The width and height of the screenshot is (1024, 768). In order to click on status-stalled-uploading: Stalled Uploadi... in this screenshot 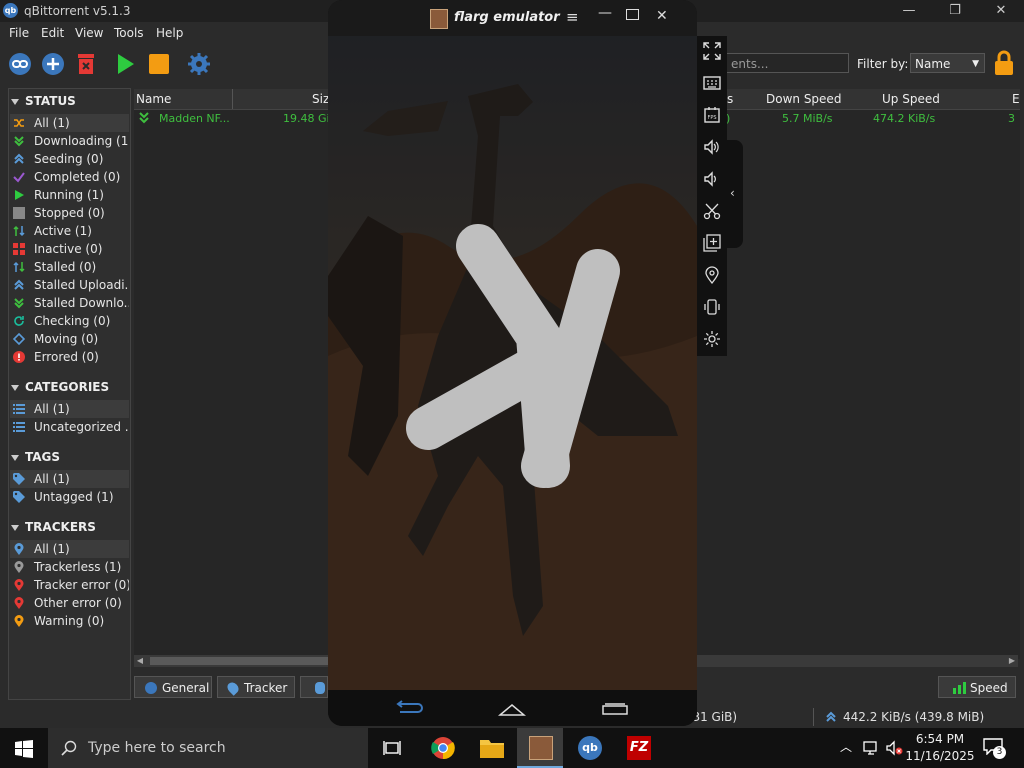, I will do `click(69, 285)`.